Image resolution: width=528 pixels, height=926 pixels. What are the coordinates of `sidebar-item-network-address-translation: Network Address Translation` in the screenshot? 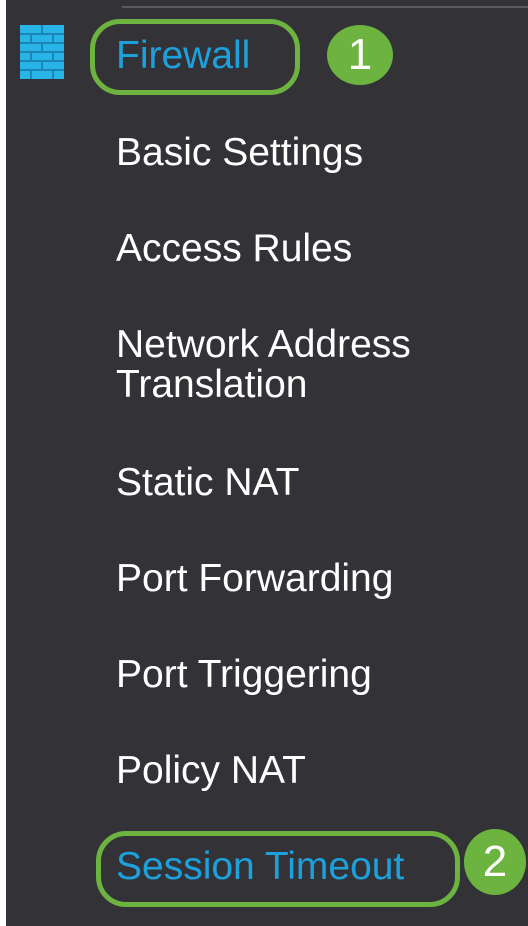 It's located at (316, 365).